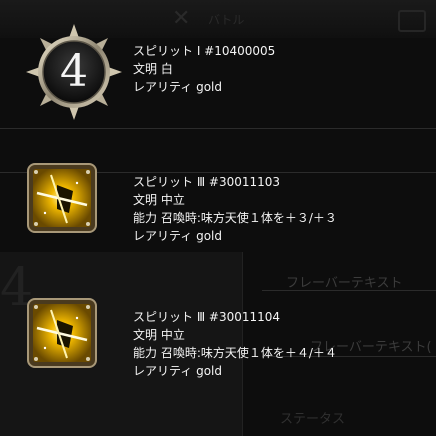  I want to click on crossed-swords-icon: ✕, so click(181, 18).